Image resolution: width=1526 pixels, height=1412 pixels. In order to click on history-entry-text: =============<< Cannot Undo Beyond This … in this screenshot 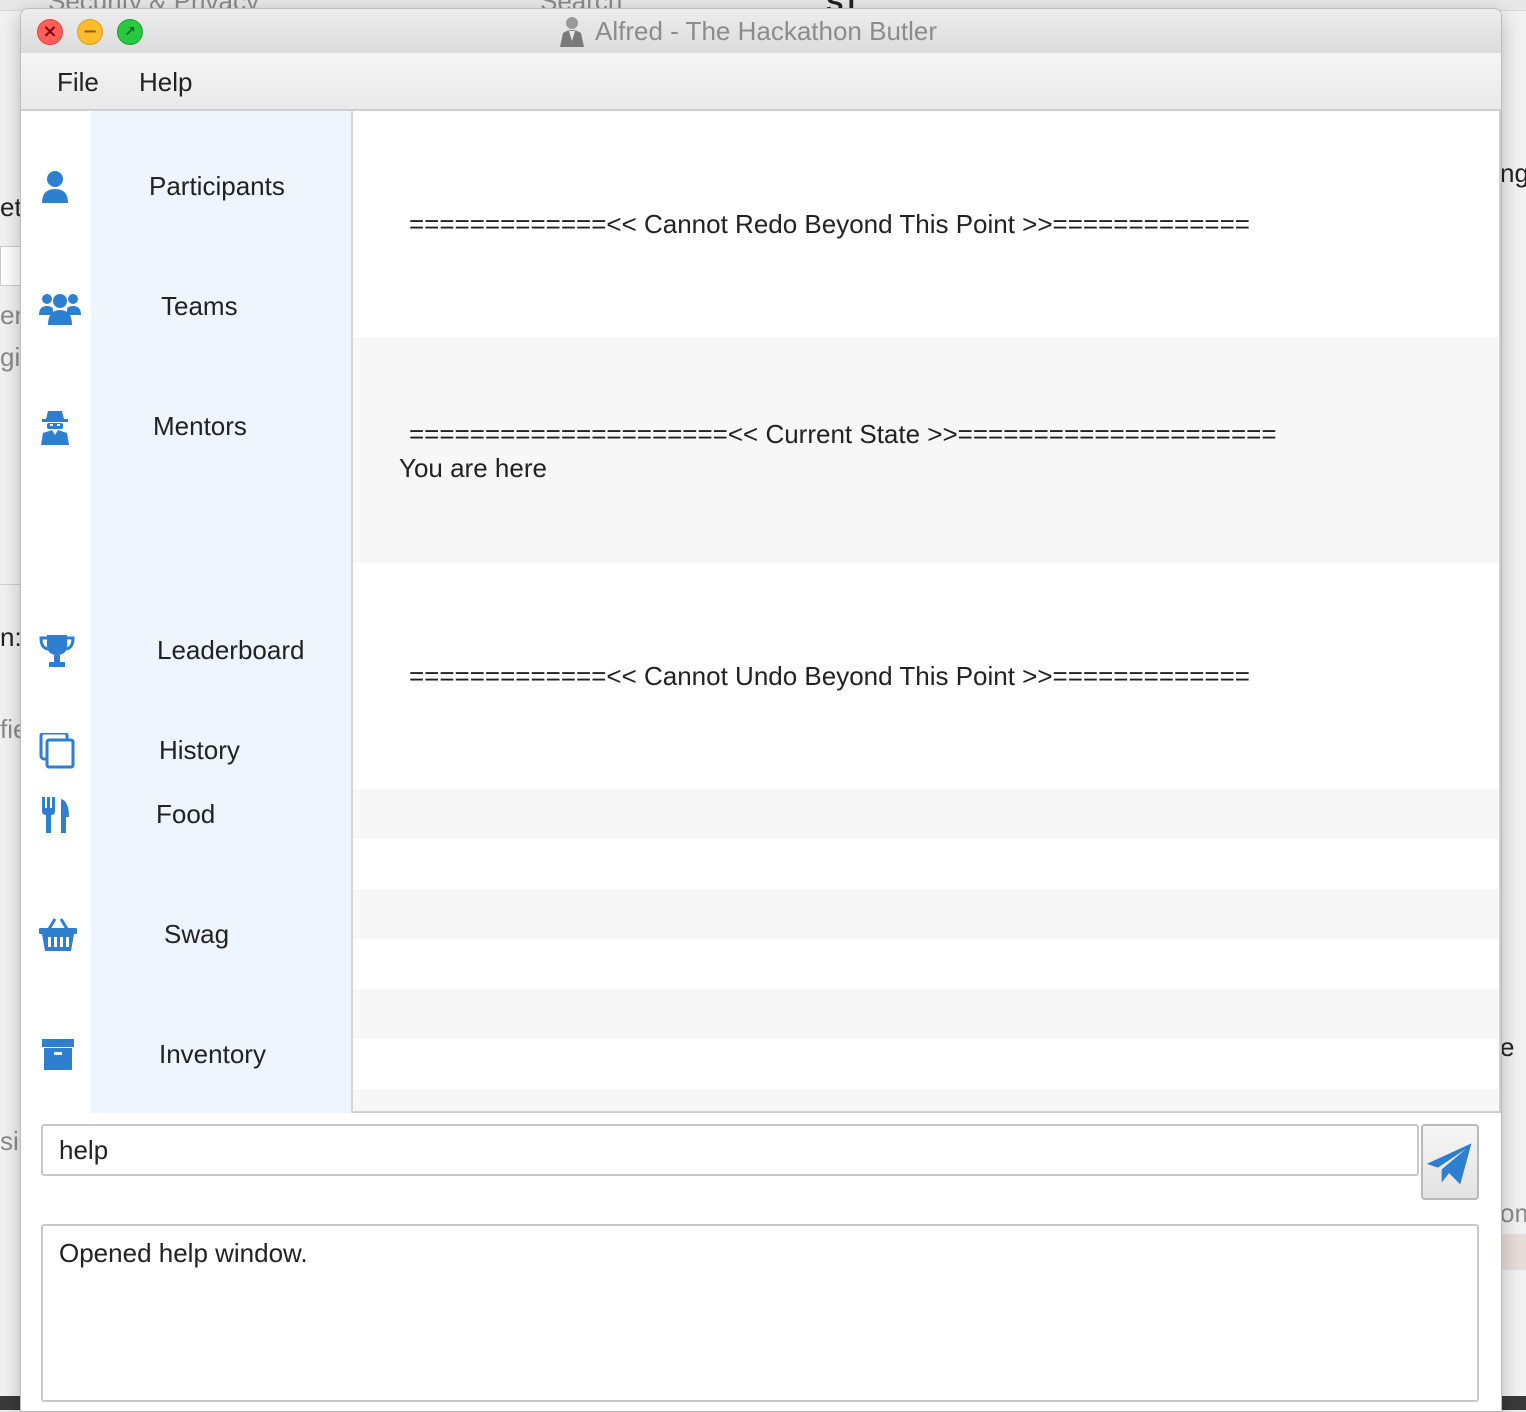, I will do `click(829, 676)`.